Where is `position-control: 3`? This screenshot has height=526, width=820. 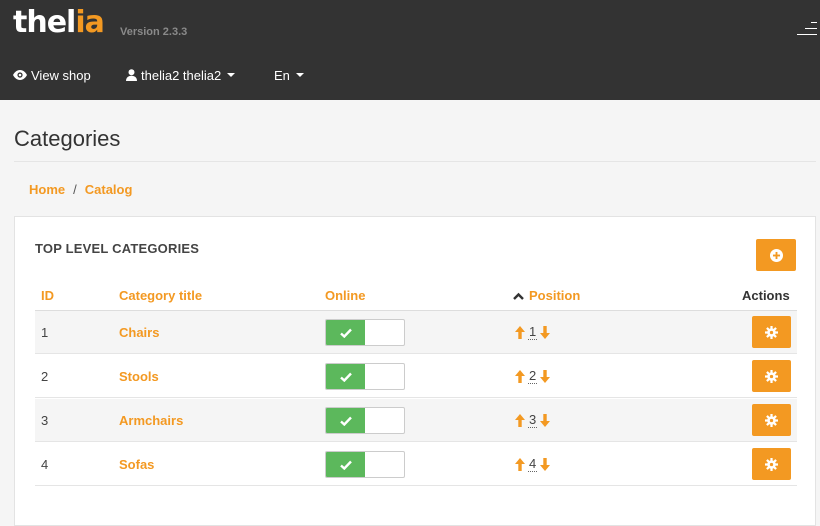
position-control: 3 is located at coordinates (533, 420).